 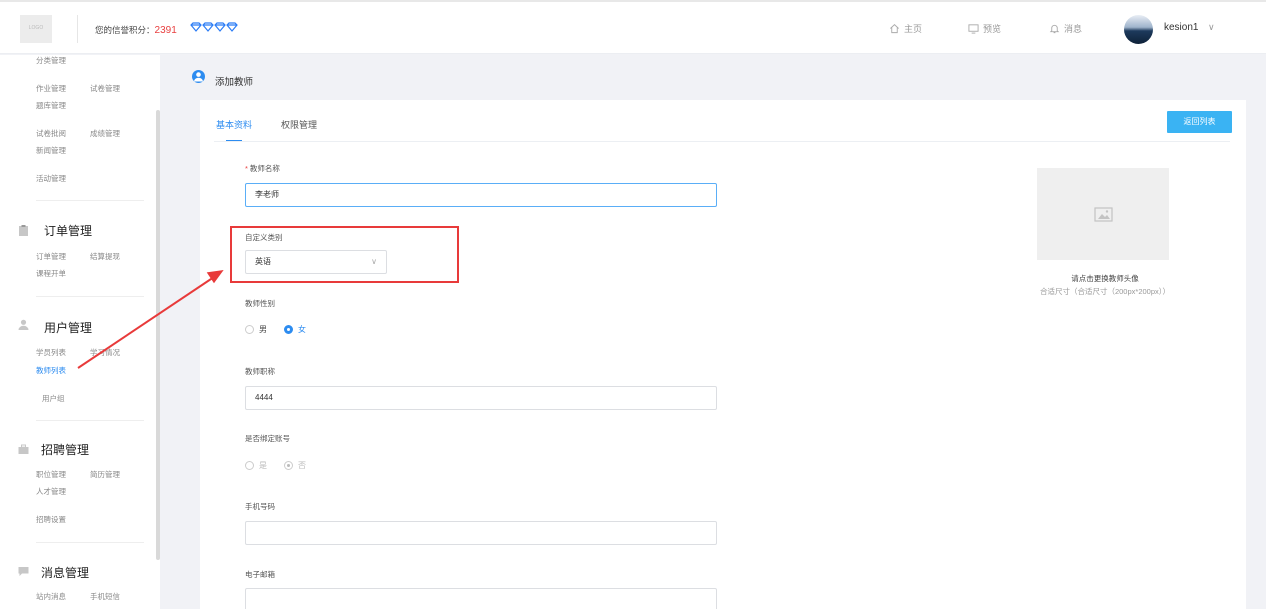 What do you see at coordinates (992, 29) in the screenshot?
I see `nav-preview-label: 预览` at bounding box center [992, 29].